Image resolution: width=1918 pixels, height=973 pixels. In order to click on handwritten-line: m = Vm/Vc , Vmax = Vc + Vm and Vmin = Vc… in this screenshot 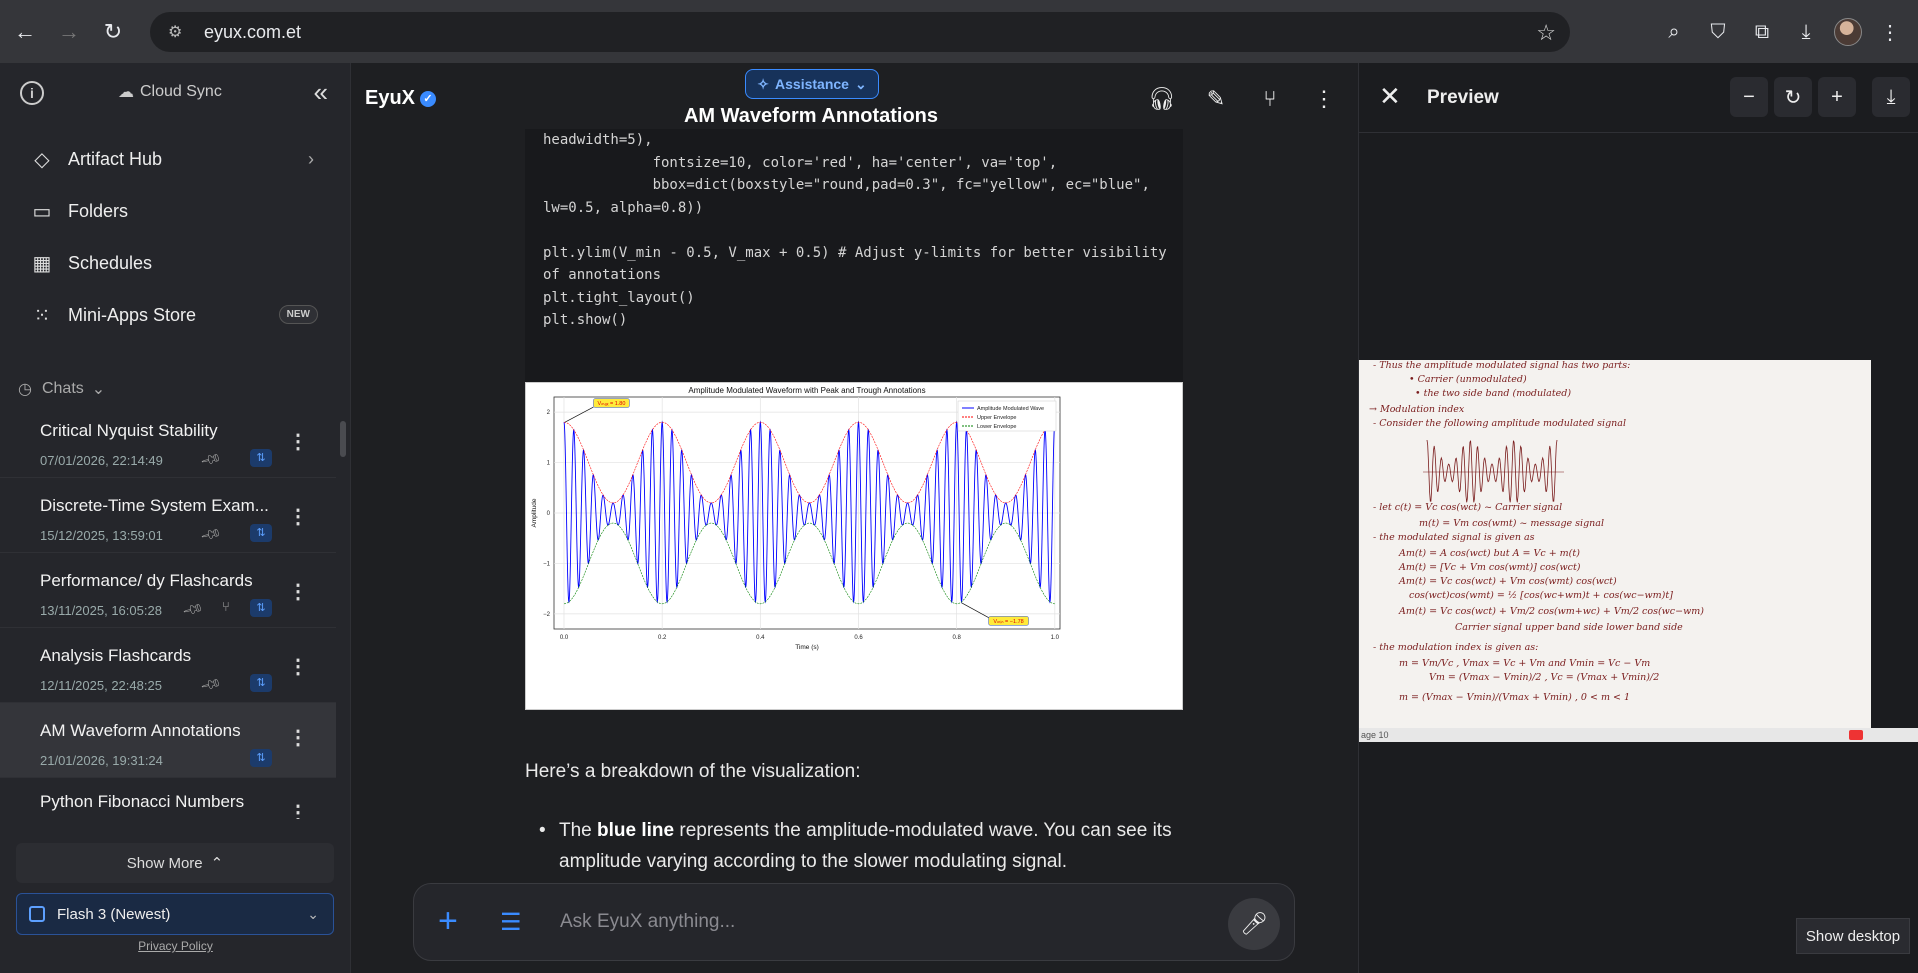, I will do `click(1524, 663)`.